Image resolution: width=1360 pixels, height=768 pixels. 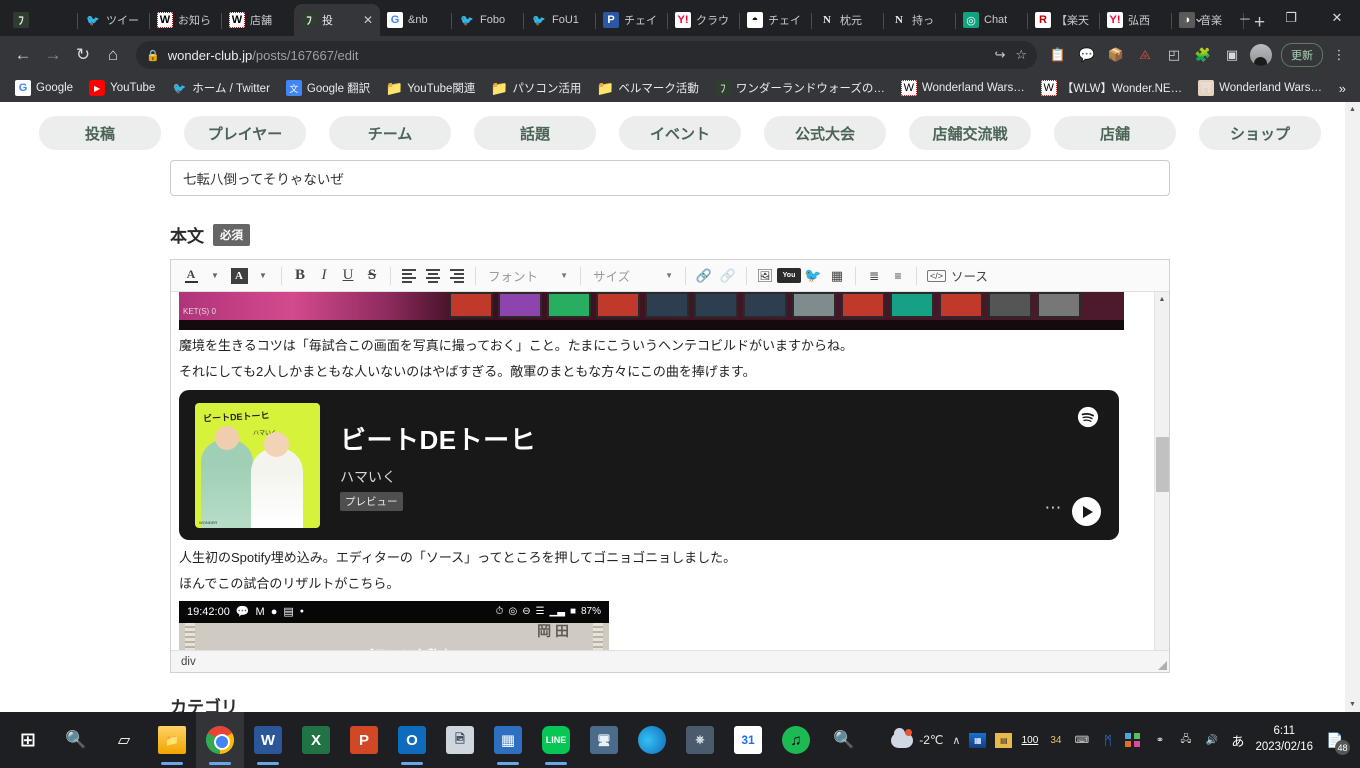 I want to click on address-bar: 🔒 wonder-club.jp/posts/167667/edit ↪ ☆, so click(x=586, y=55).